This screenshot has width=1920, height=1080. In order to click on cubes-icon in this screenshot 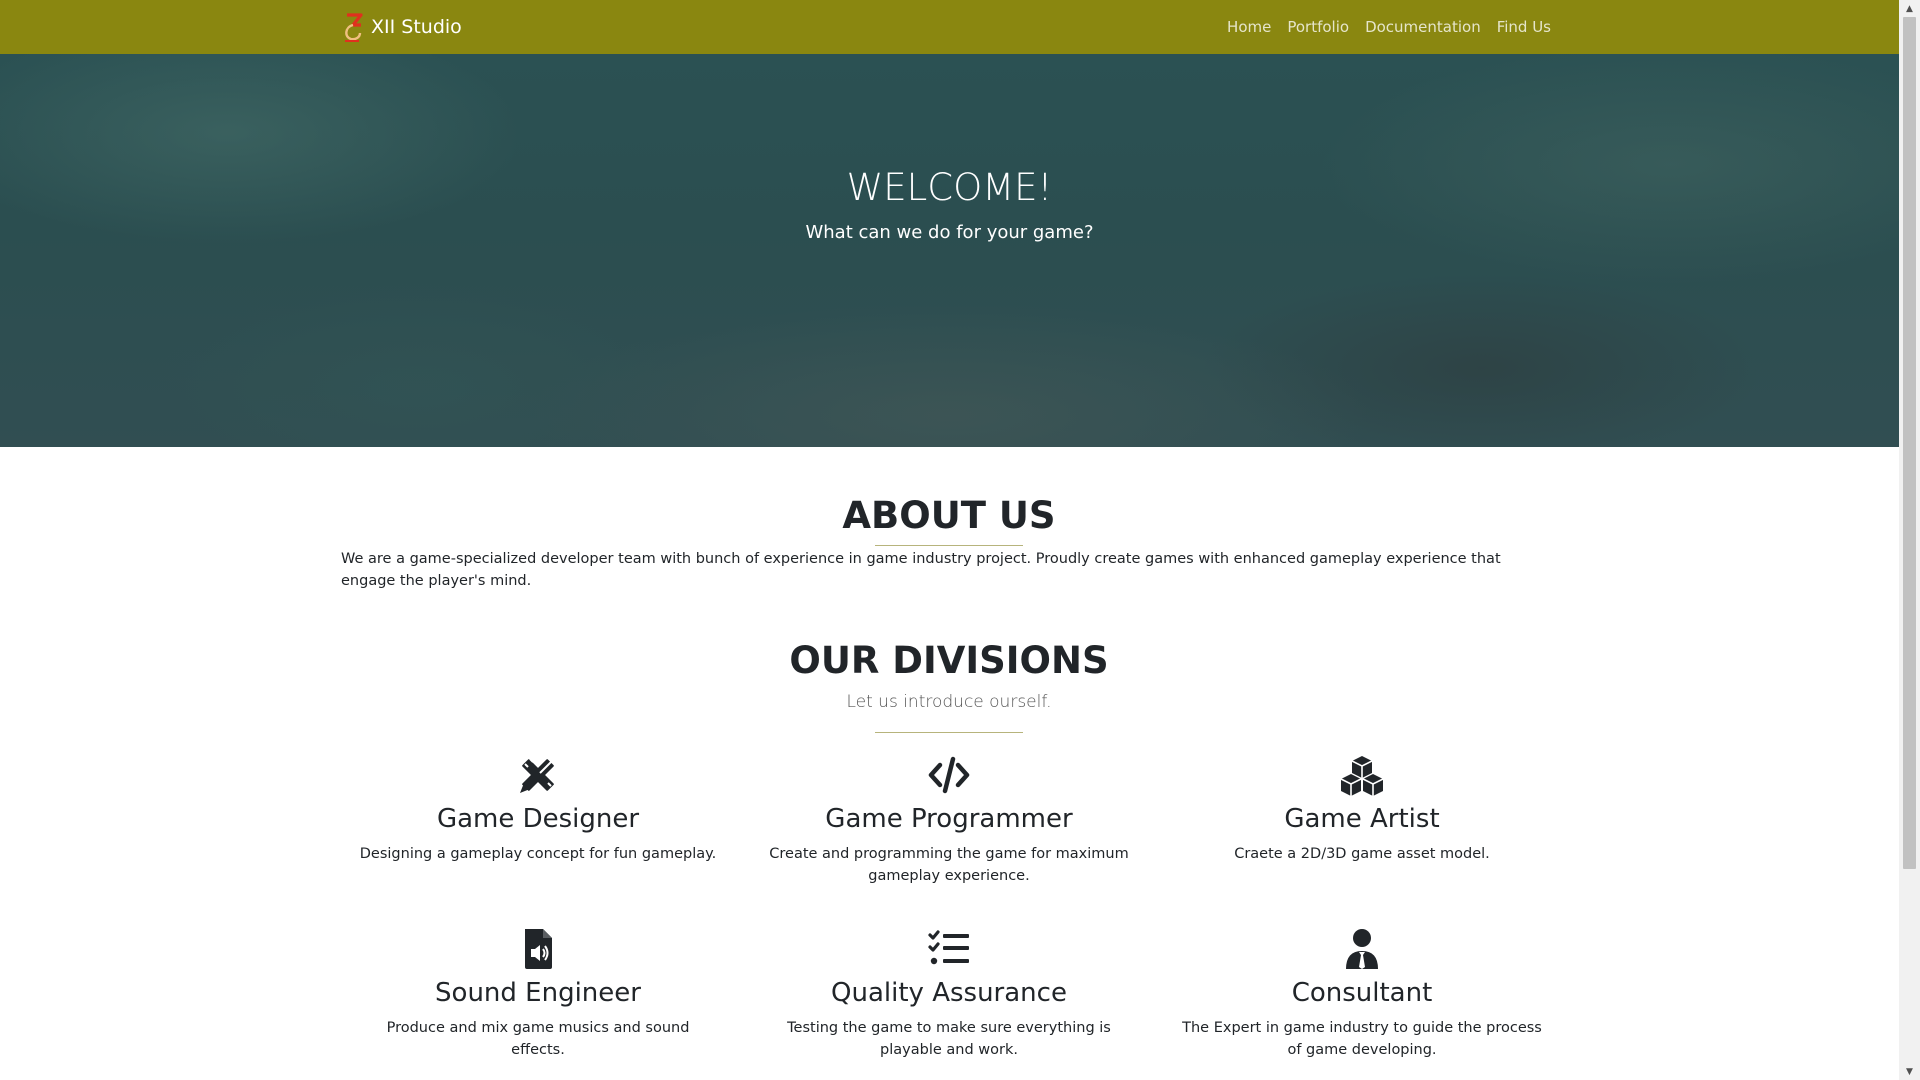, I will do `click(1362, 776)`.